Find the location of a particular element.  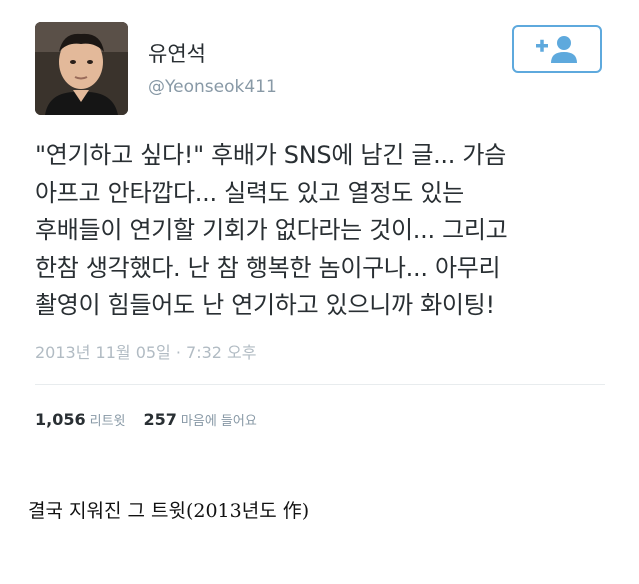

avatar is located at coordinates (81, 68).